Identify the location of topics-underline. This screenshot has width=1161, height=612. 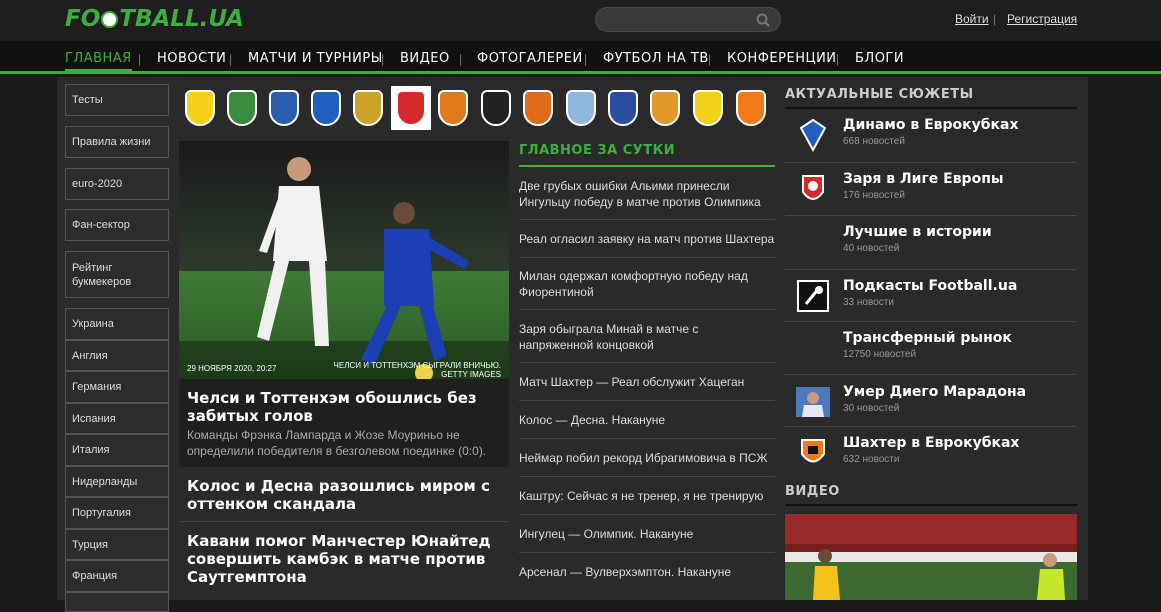
(931, 108).